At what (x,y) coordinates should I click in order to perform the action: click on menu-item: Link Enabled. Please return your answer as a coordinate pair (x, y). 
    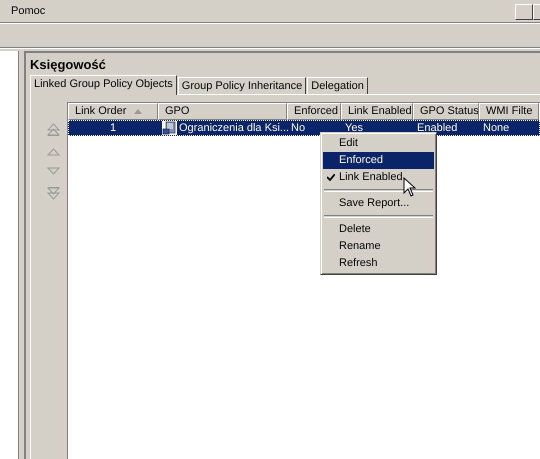
    Looking at the image, I should click on (378, 177).